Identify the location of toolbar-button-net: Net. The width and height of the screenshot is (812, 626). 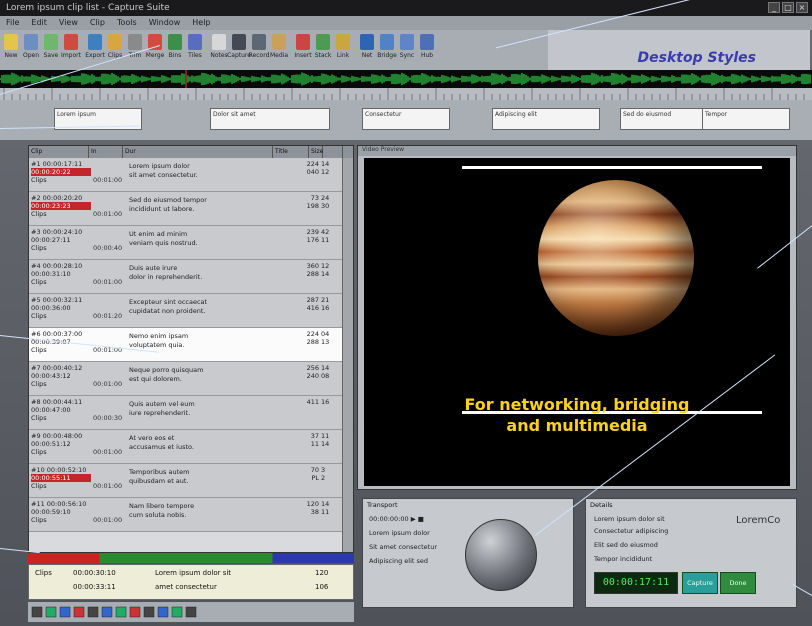
(367, 46).